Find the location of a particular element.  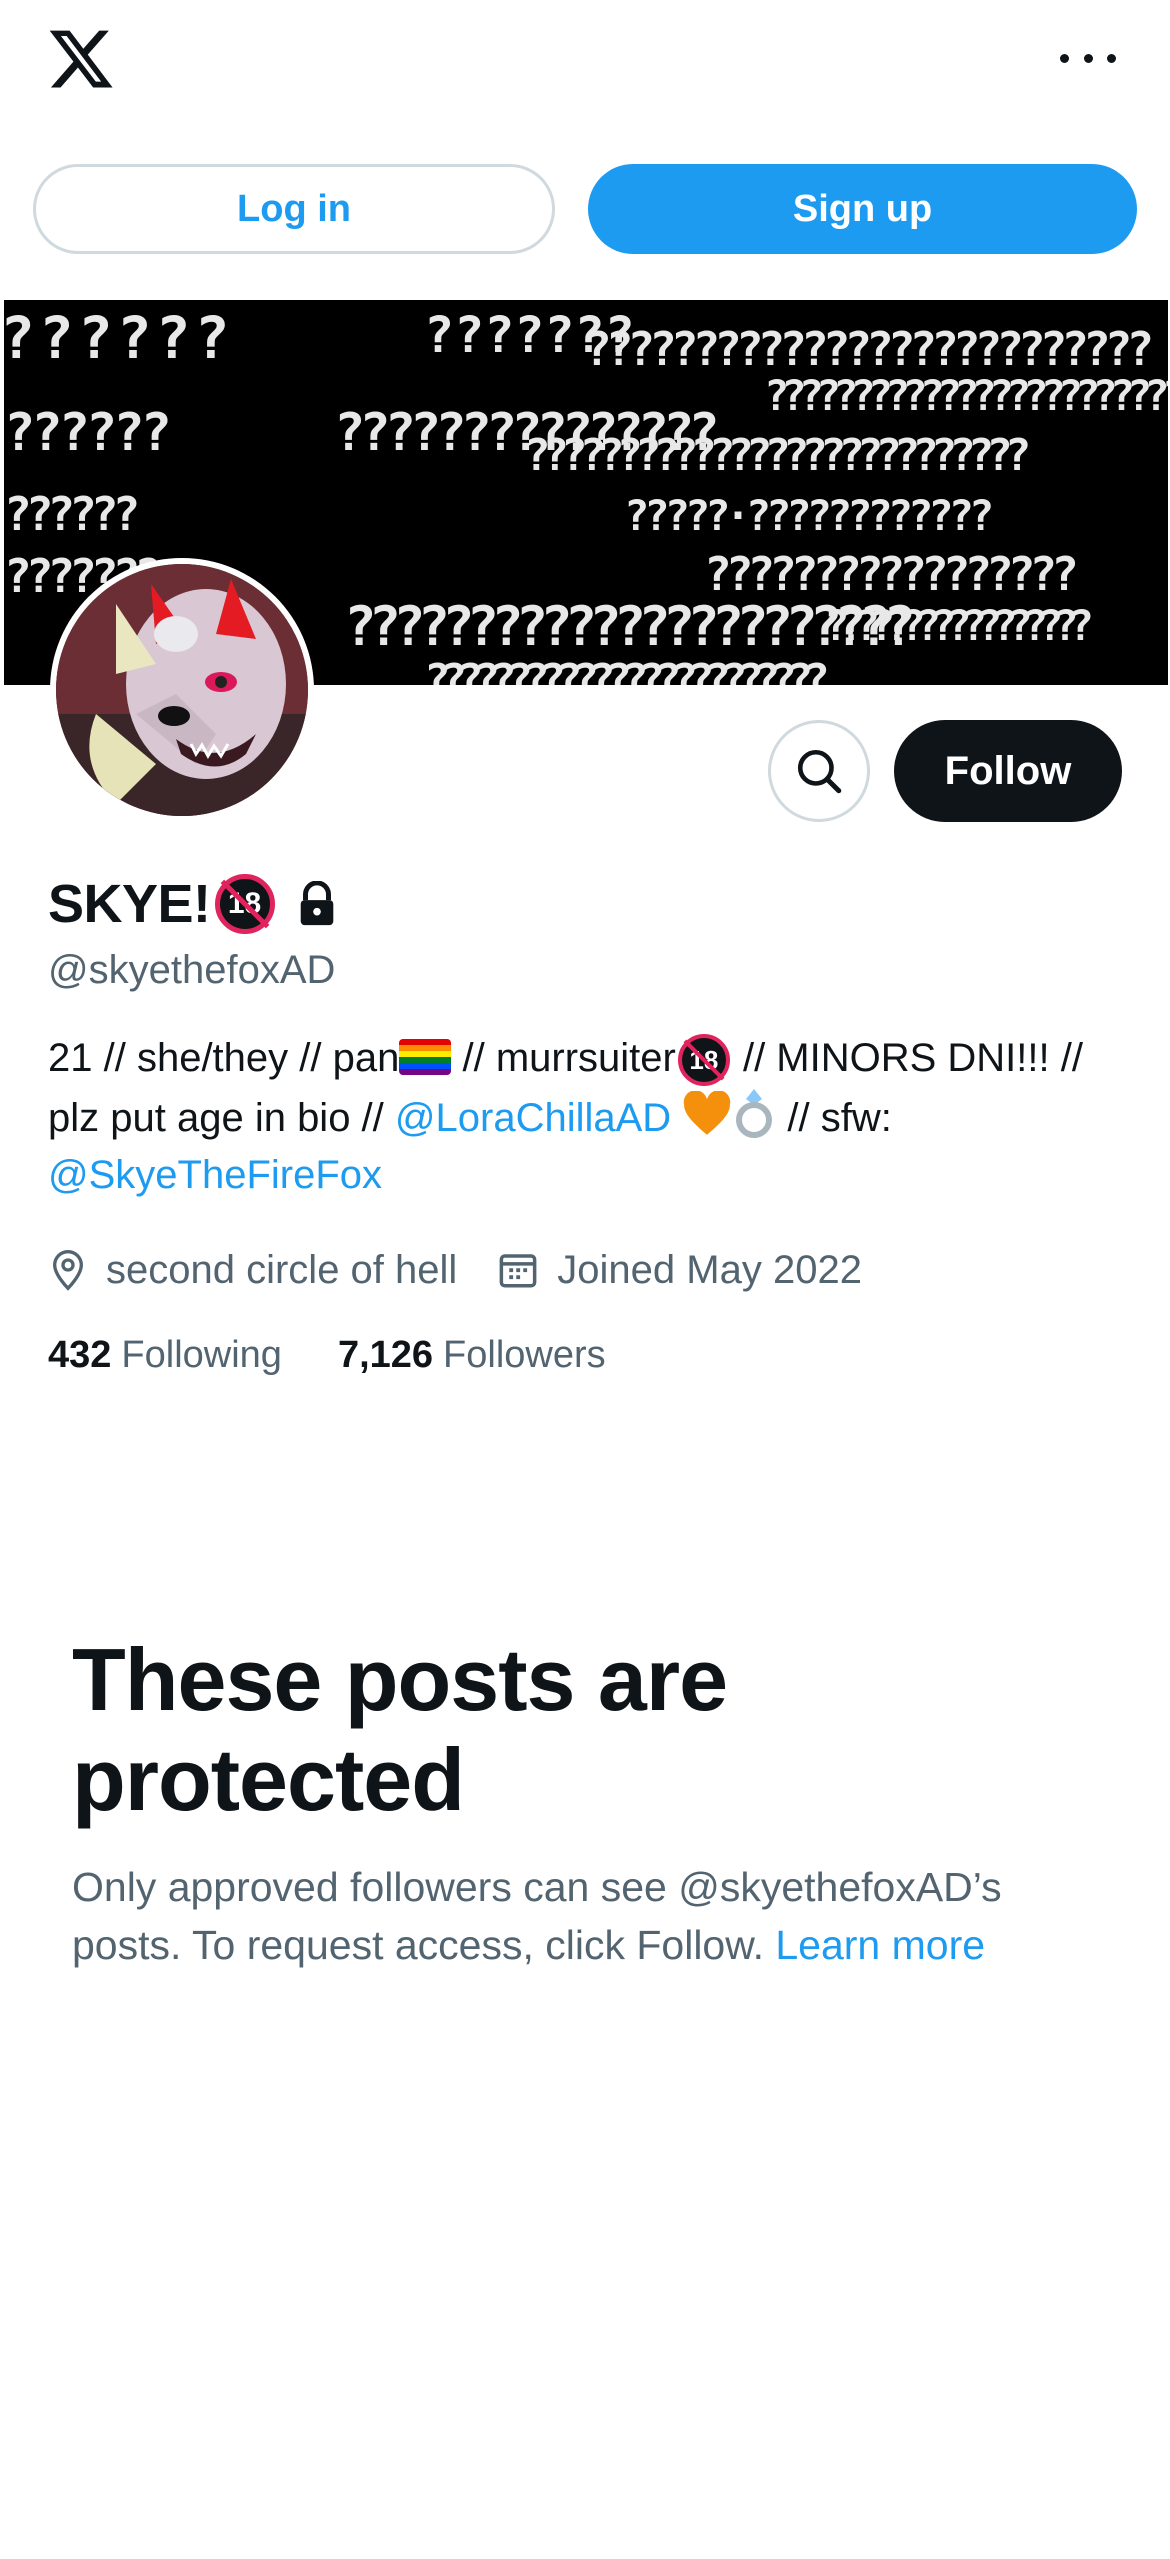

following-link: 432 Following is located at coordinates (165, 1355).